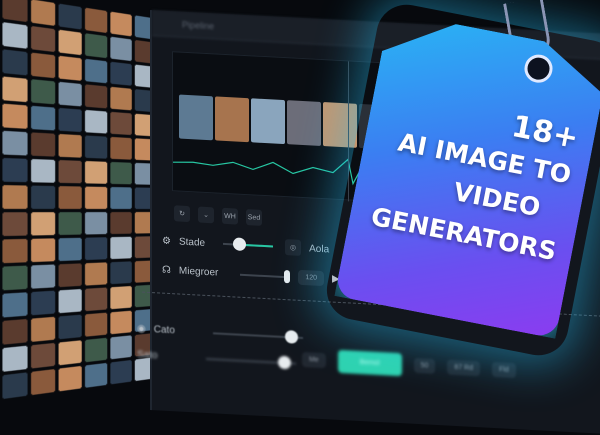 The height and width of the screenshot is (435, 600). What do you see at coordinates (192, 242) in the screenshot?
I see `stade-label: Stade` at bounding box center [192, 242].